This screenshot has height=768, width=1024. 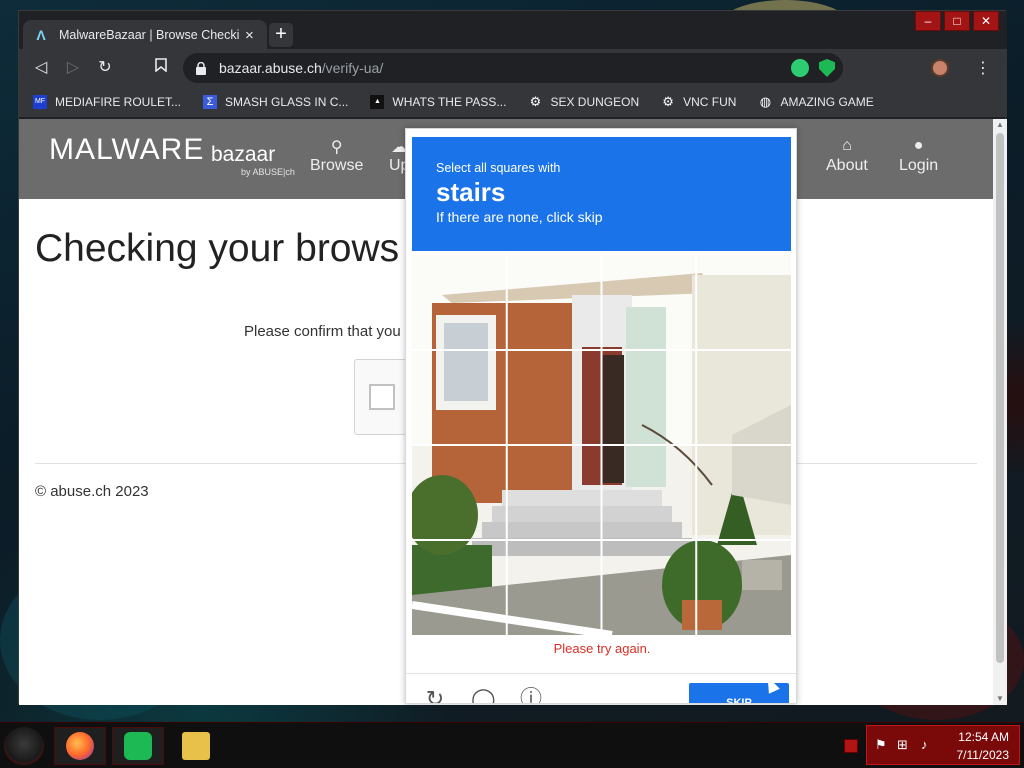 I want to click on url-host: bazaar.abuse.ch, so click(x=270, y=68).